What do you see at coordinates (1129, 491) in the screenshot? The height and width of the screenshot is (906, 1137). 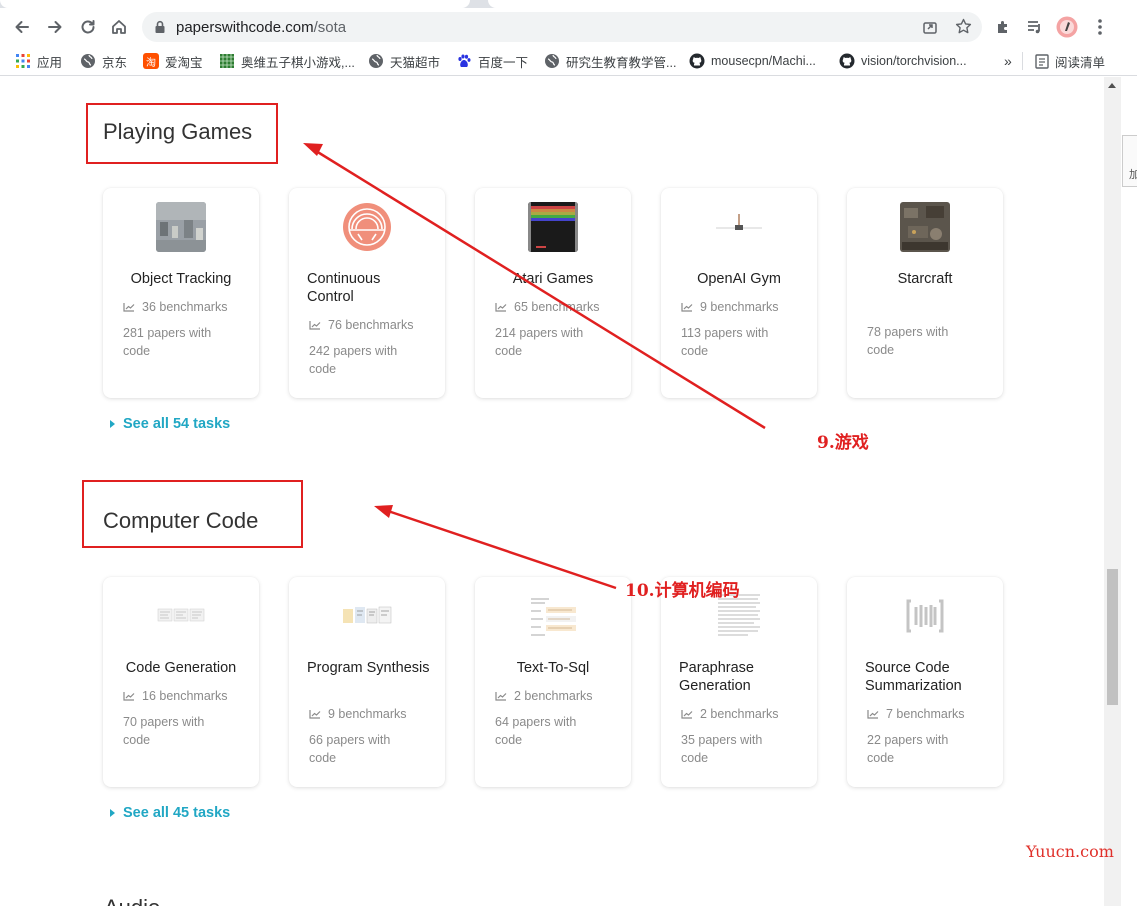 I see `right-gutter` at bounding box center [1129, 491].